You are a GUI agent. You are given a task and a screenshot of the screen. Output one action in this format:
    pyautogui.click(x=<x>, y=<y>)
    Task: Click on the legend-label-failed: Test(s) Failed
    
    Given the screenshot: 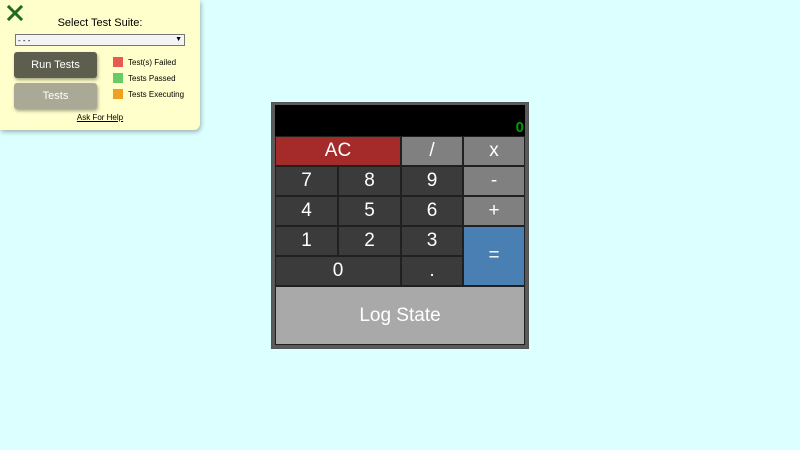 What is the action you would take?
    pyautogui.click(x=152, y=62)
    